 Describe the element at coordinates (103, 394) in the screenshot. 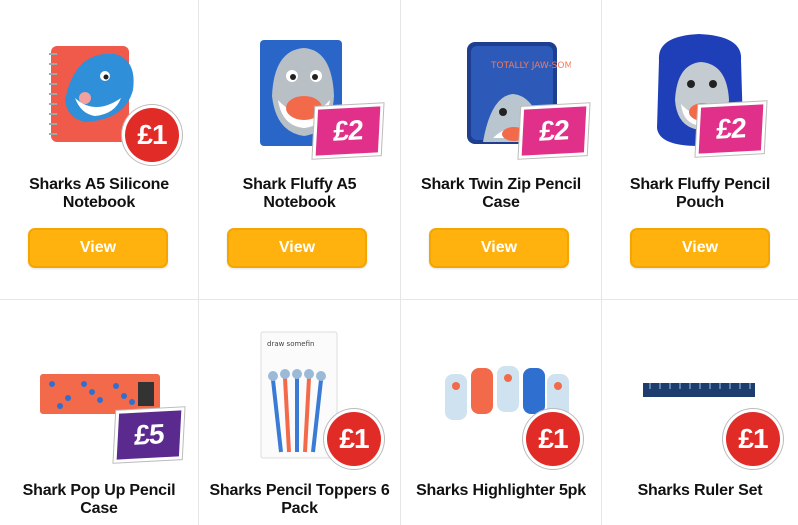

I see `shark-pop-up-case-icon` at that location.